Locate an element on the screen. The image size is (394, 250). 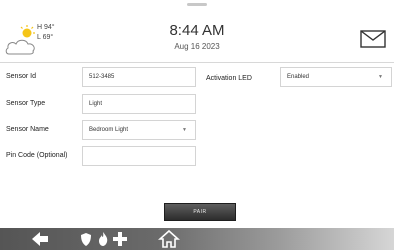
sensor-id-field: 512-3485 is located at coordinates (139, 77).